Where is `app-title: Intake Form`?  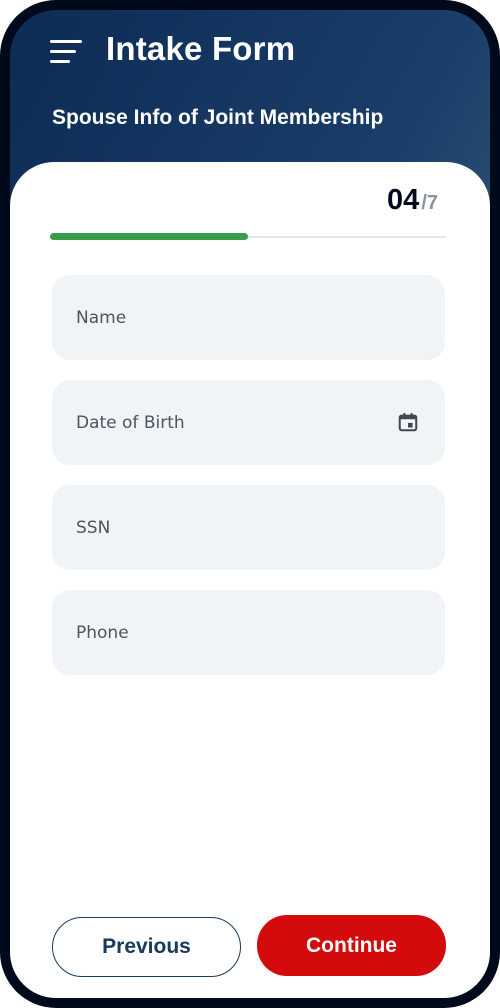 app-title: Intake Form is located at coordinates (201, 48).